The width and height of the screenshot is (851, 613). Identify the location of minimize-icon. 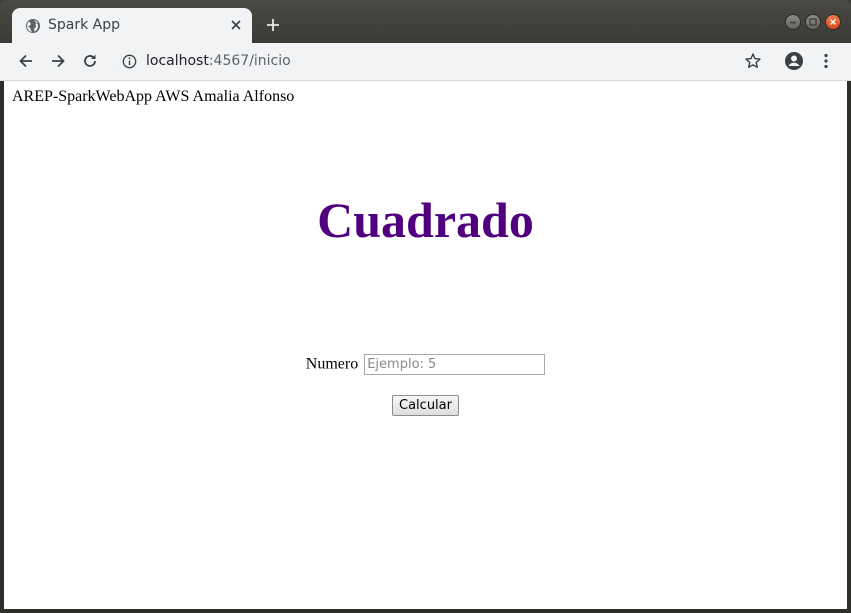
(793, 22).